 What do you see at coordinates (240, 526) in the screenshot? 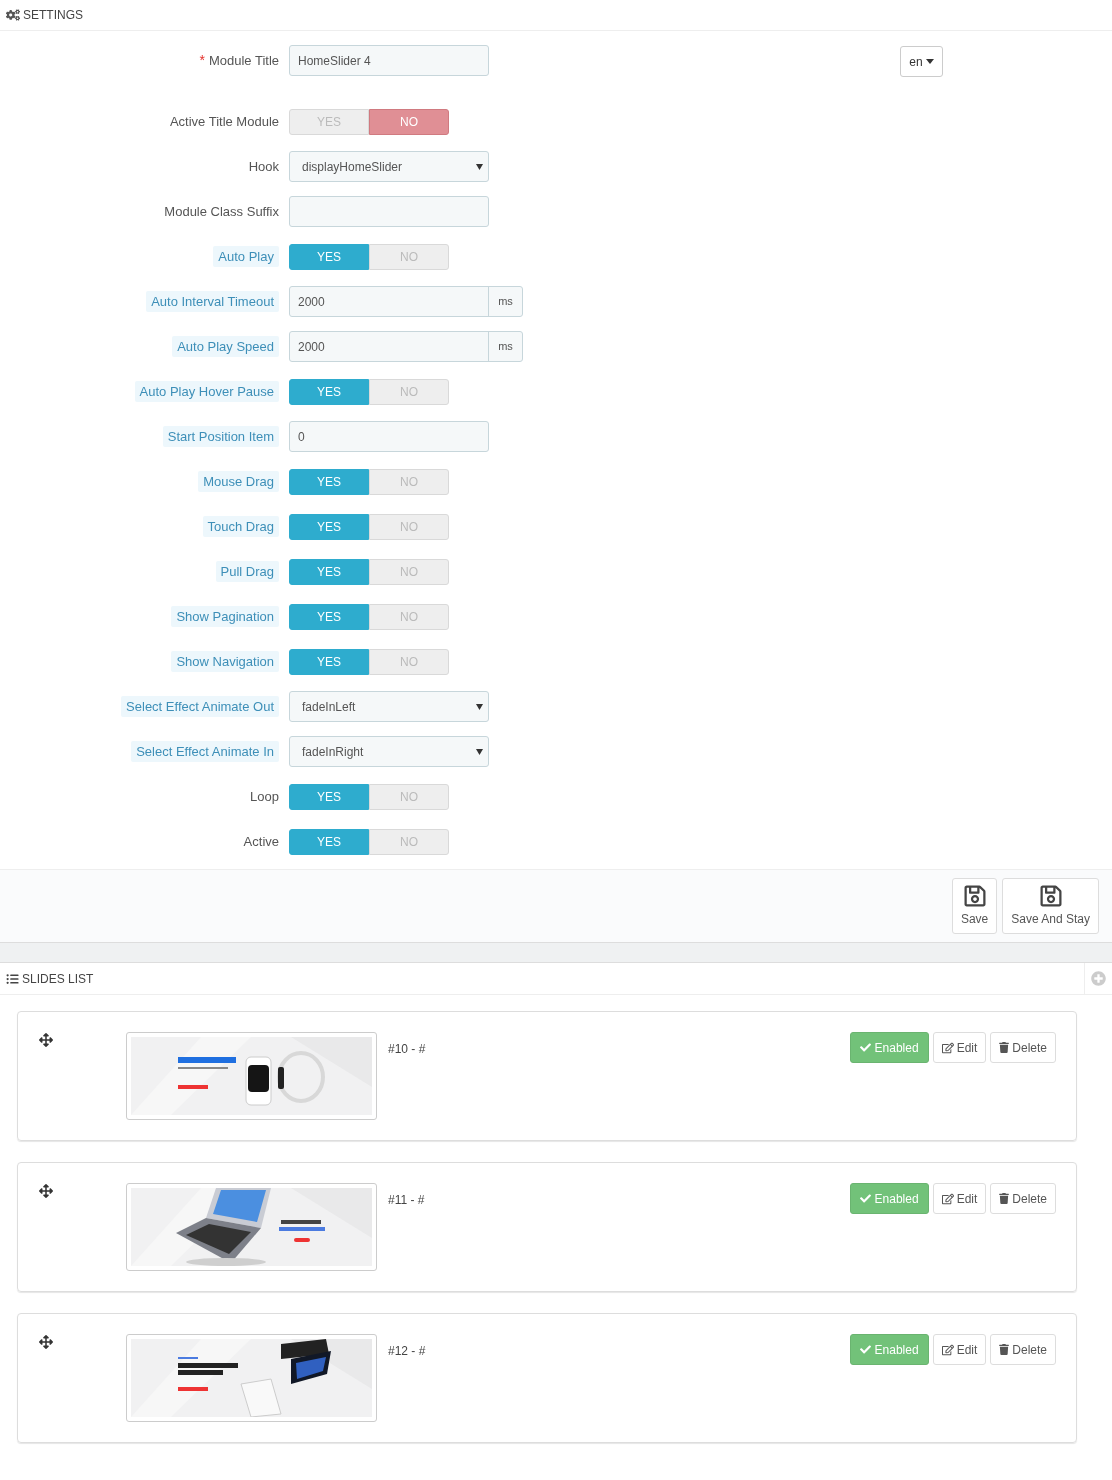
I see `field-label: Touch Drag` at bounding box center [240, 526].